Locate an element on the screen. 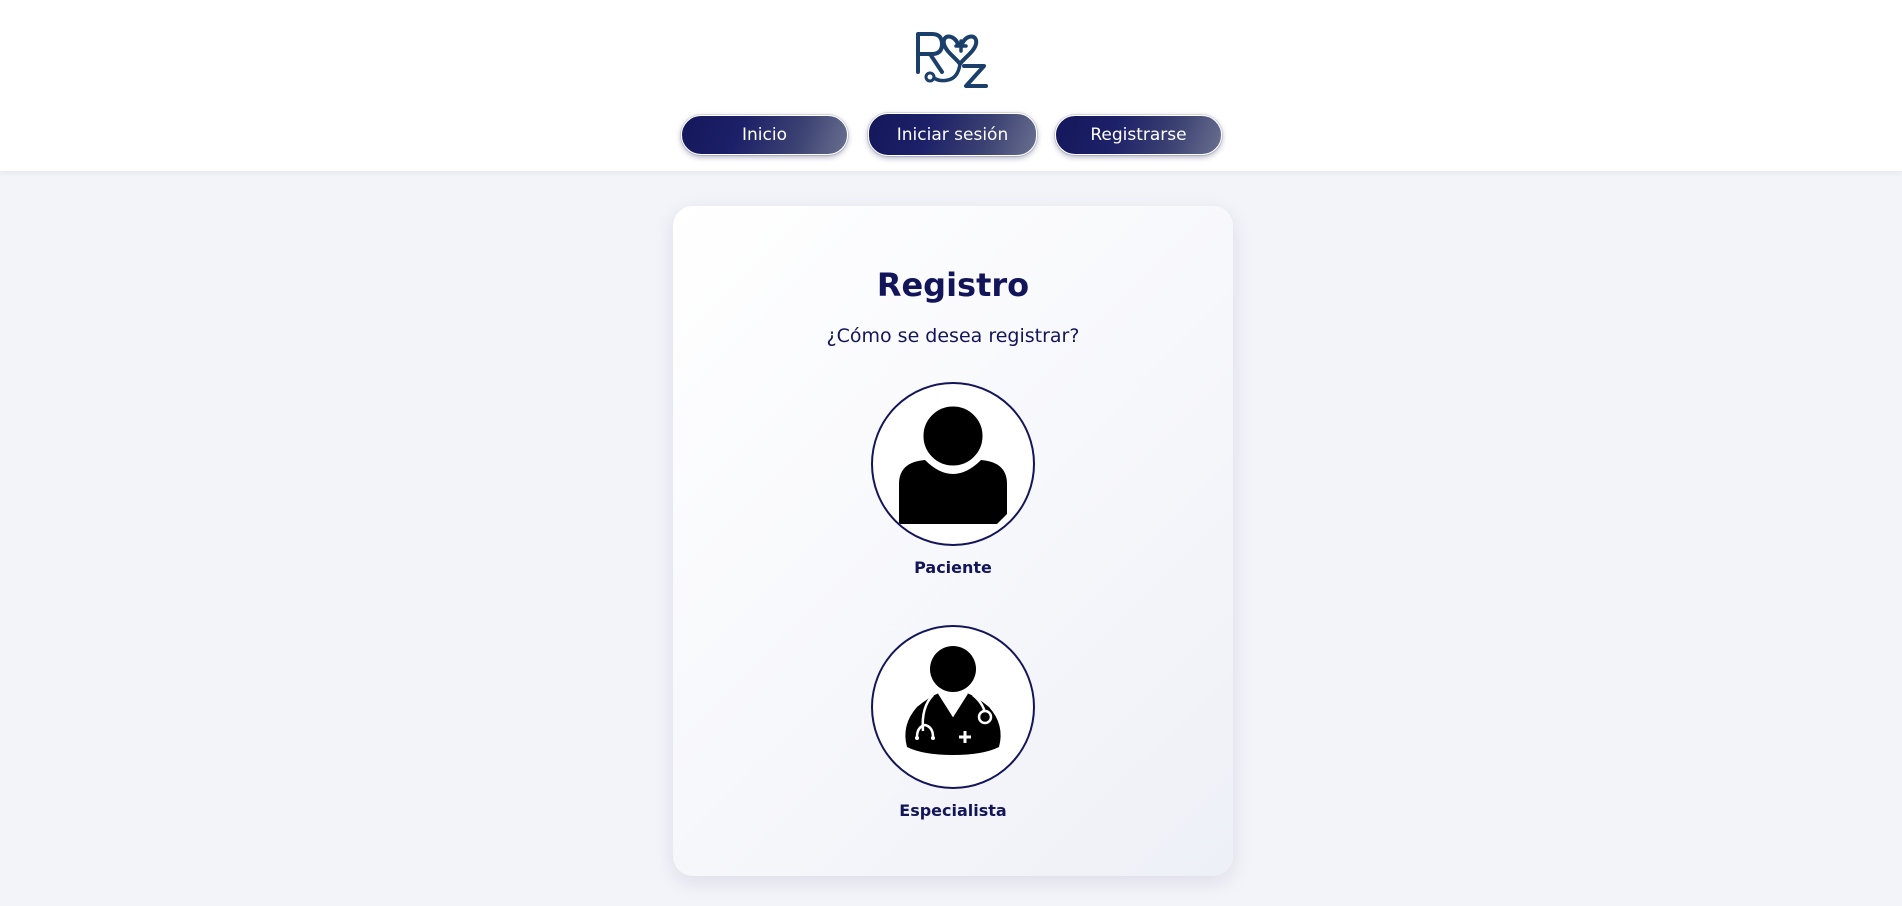  home-button: Inicio is located at coordinates (764, 135).